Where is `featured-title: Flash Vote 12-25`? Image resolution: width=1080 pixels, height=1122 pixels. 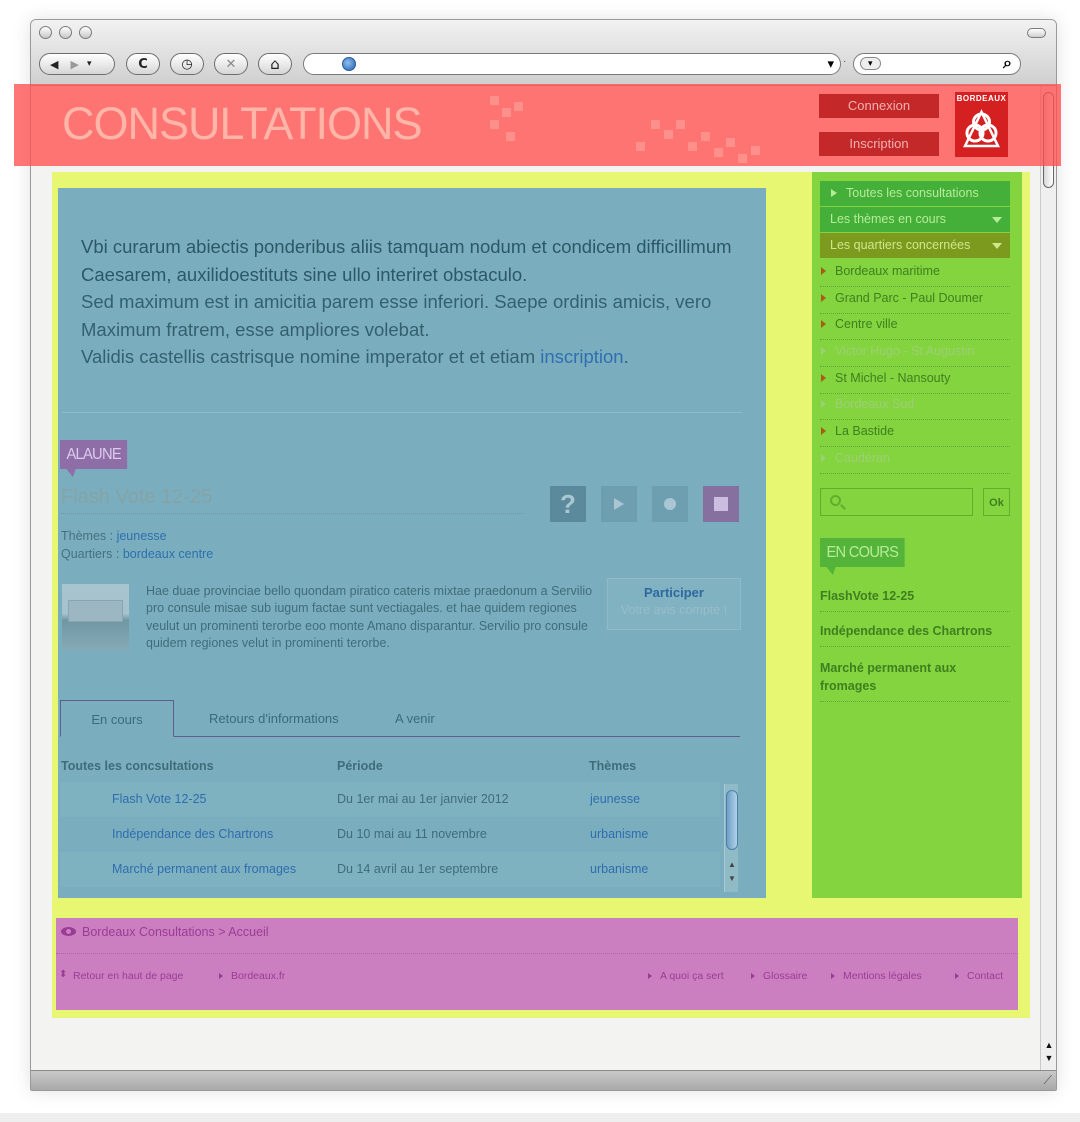 featured-title: Flash Vote 12-25 is located at coordinates (136, 497).